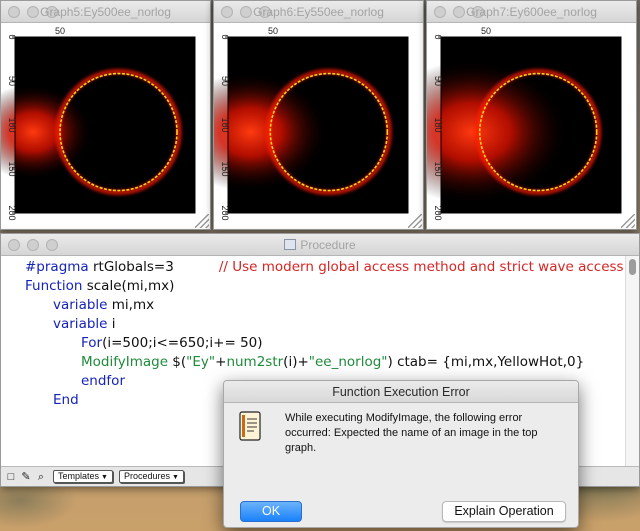  What do you see at coordinates (128, 286) in the screenshot?
I see `code-text: scale(mi,mx)` at bounding box center [128, 286].